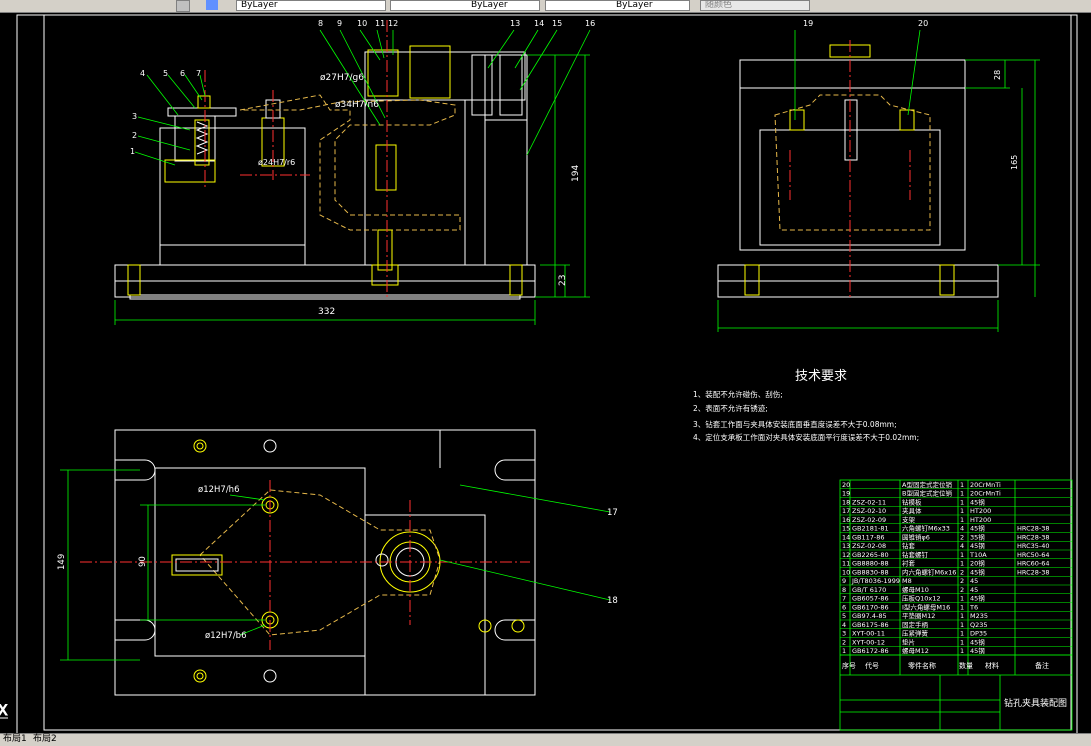 This screenshot has width=1091, height=746. Describe the element at coordinates (870, 529) in the screenshot. I see `bom-cell-code: GB2181-81` at that location.